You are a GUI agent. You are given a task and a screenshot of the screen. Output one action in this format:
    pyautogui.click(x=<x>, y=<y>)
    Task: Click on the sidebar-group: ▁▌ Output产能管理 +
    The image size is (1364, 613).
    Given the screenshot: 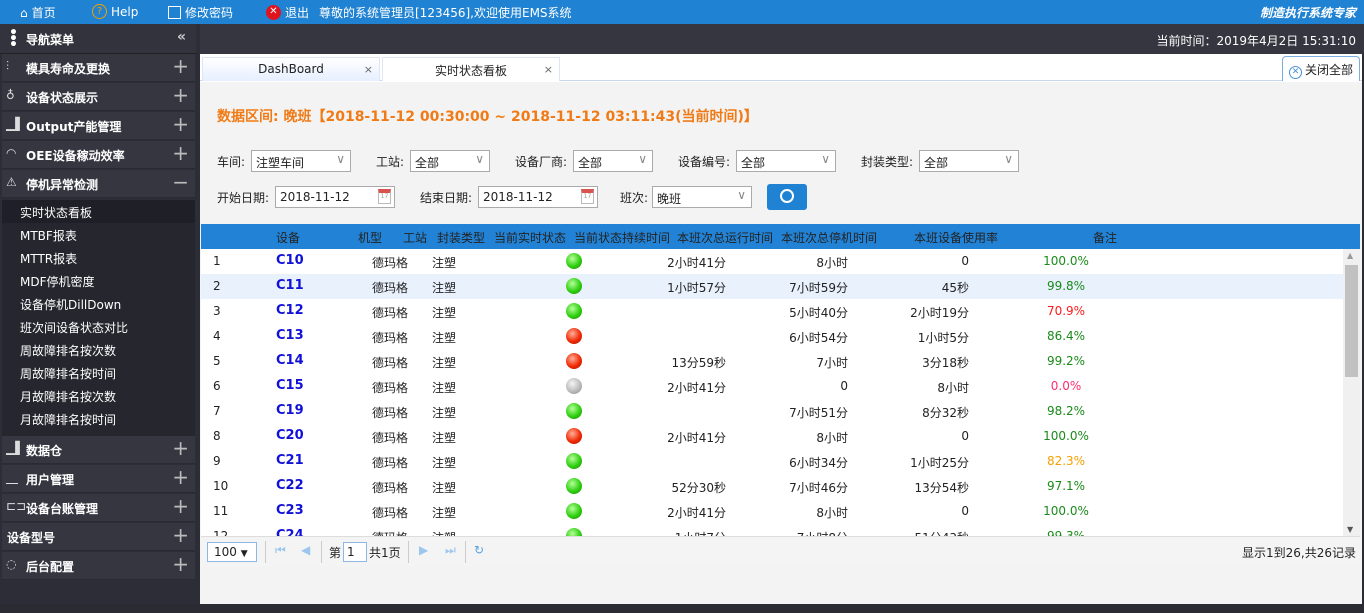 What is the action you would take?
    pyautogui.click(x=98, y=126)
    